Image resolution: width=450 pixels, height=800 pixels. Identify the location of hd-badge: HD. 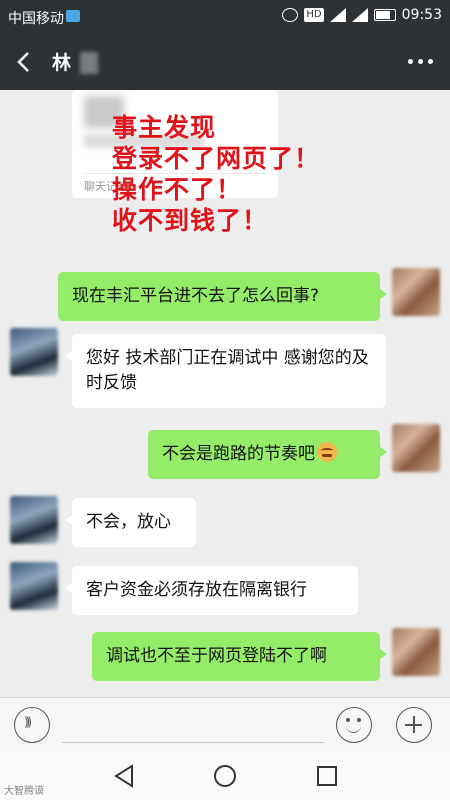
(314, 15).